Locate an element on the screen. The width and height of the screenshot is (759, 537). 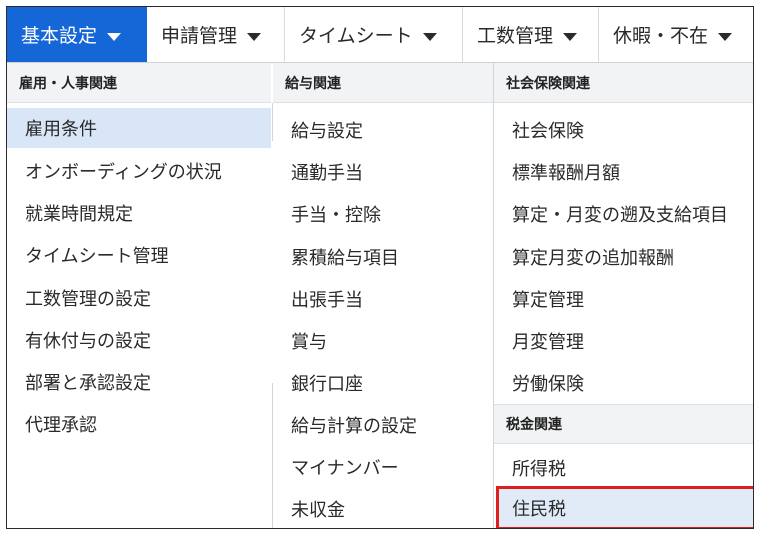
menu-item-delegate-approval: 代理承認 is located at coordinates (139, 424).